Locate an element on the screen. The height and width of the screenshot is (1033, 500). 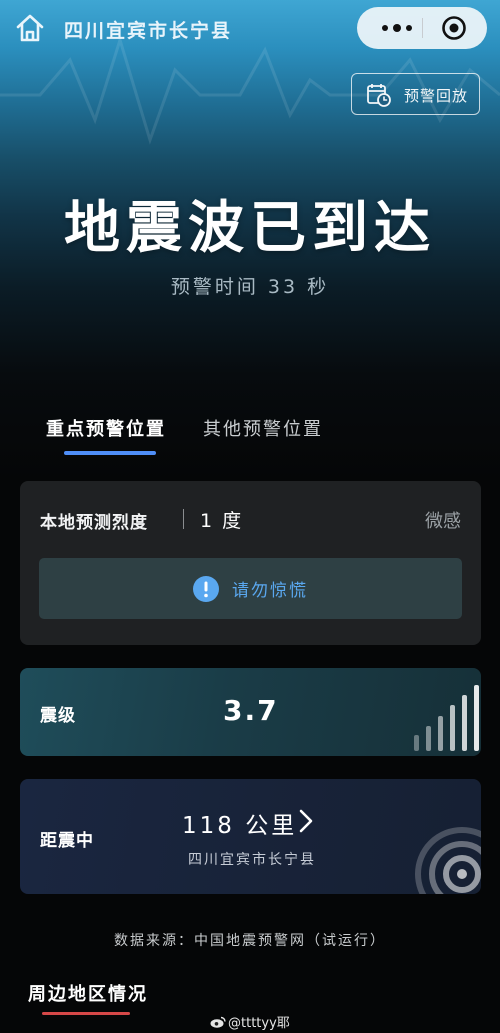
home-icon is located at coordinates (30, 28).